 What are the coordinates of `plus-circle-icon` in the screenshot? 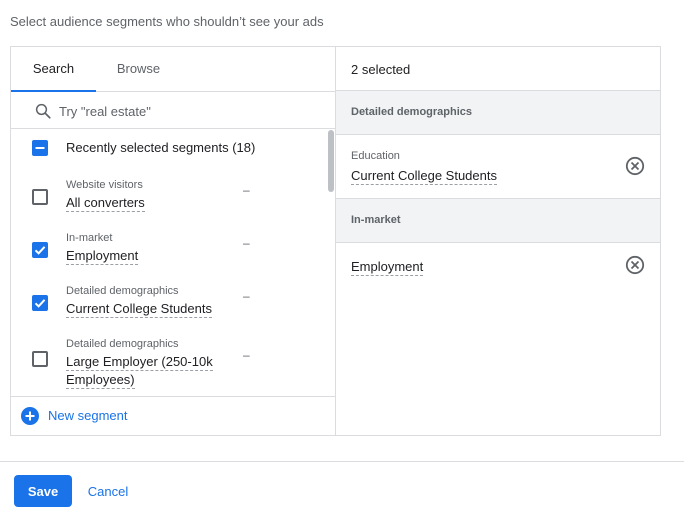 It's located at (30, 416).